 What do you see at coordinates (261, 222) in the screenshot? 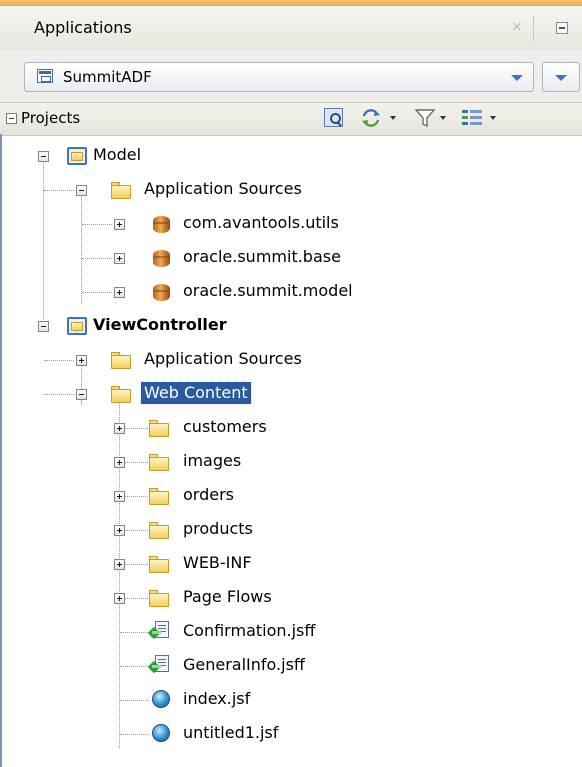
I see `tree-node-label: com.avantools.utils` at bounding box center [261, 222].